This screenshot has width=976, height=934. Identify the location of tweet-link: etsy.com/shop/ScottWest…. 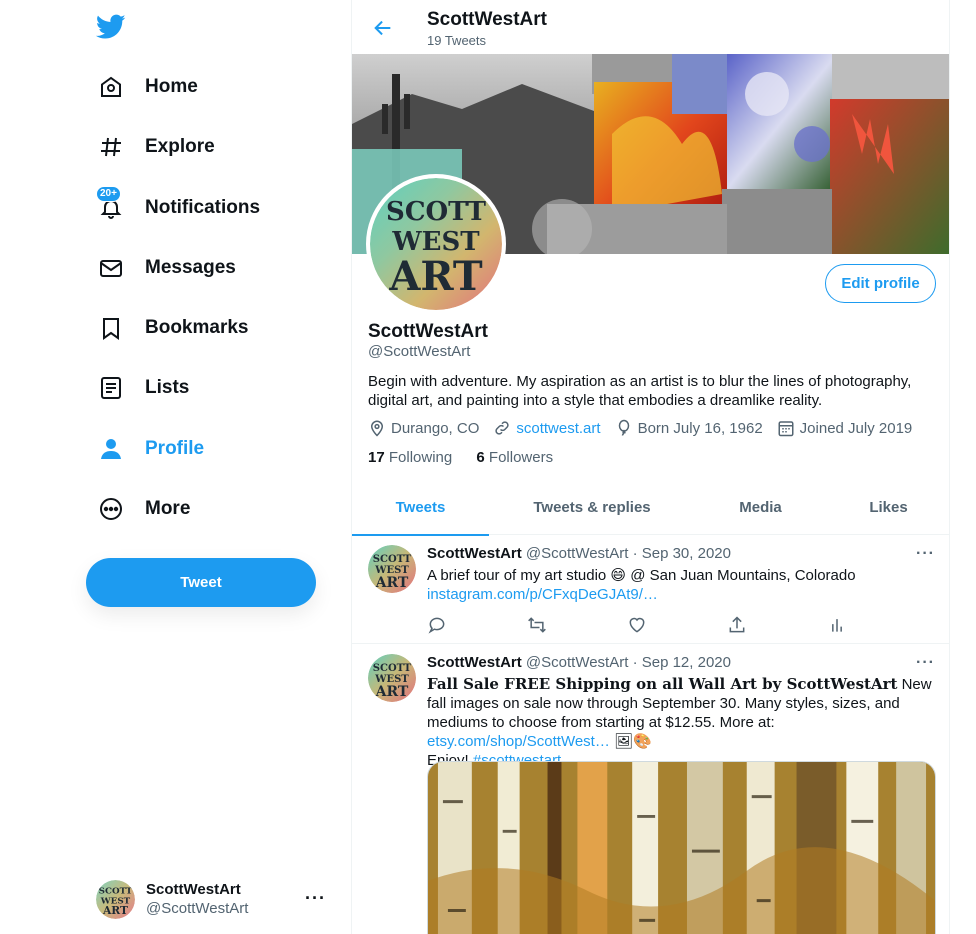
(518, 741).